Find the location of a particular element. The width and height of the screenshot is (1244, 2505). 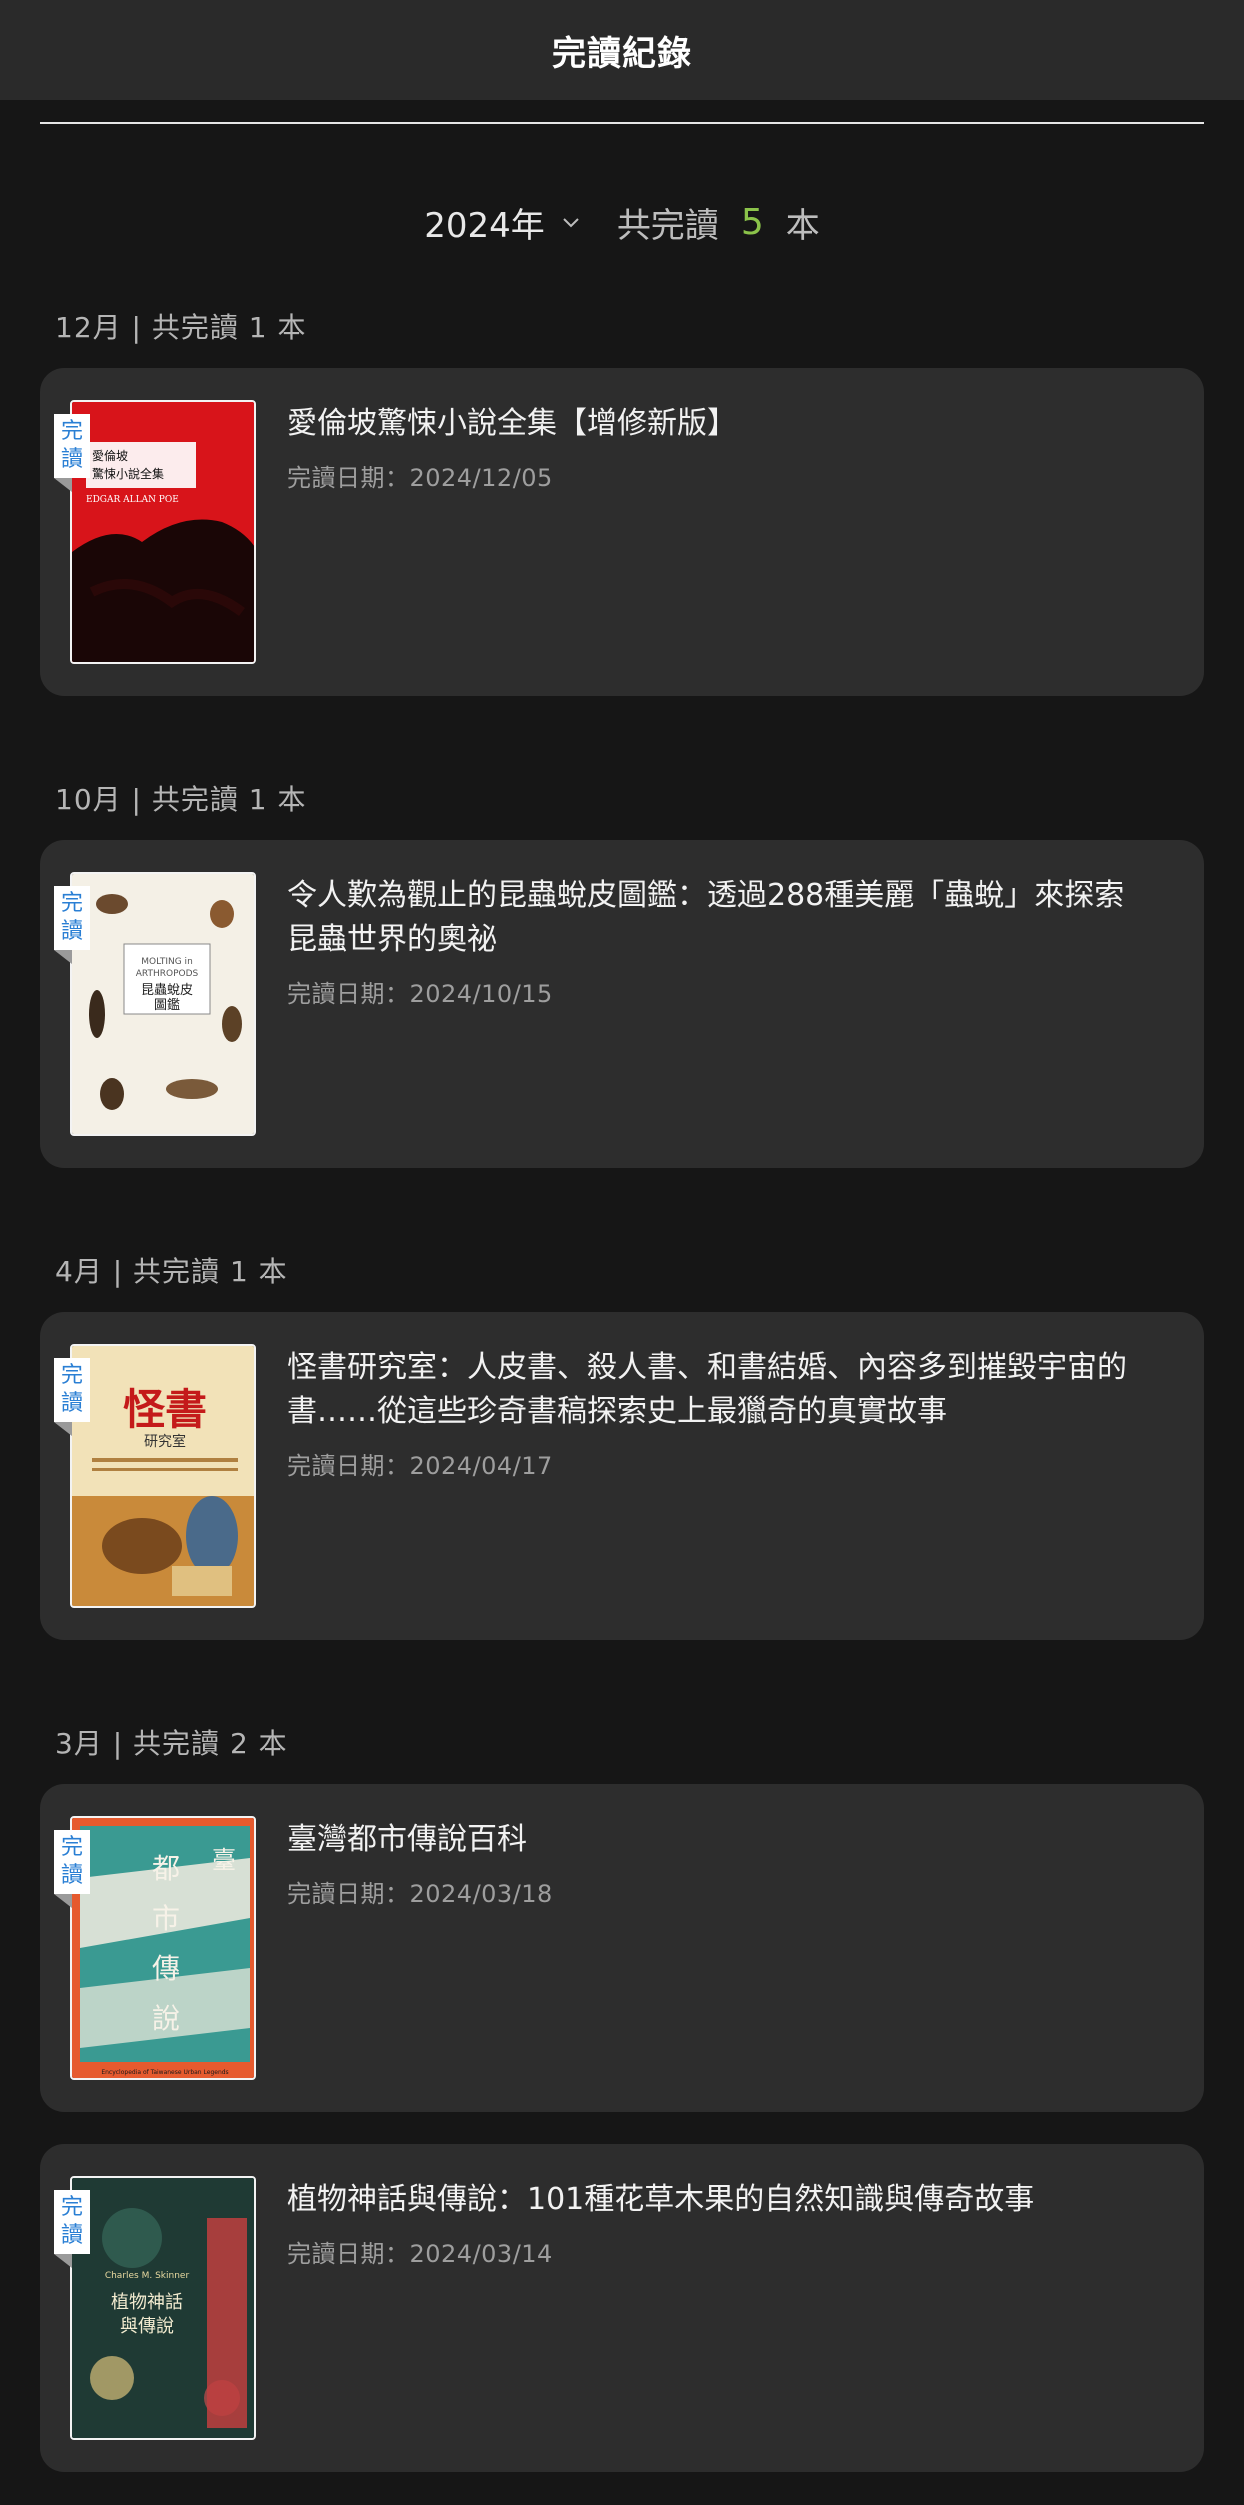

svg-text: 圖鑑 is located at coordinates (167, 1005).